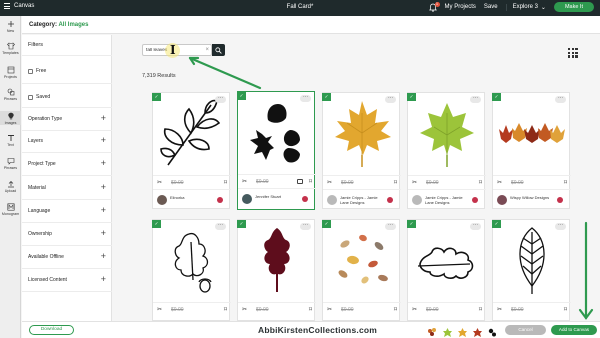 This screenshot has height=338, width=600. What do you see at coordinates (67, 187) in the screenshot?
I see `filter-section-material: Material +` at bounding box center [67, 187].